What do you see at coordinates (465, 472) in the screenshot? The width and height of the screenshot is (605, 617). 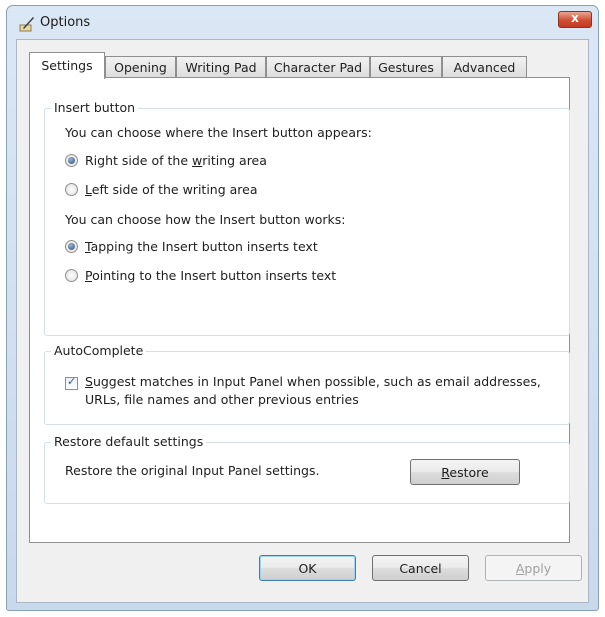 I see `restore-button: Restore` at bounding box center [465, 472].